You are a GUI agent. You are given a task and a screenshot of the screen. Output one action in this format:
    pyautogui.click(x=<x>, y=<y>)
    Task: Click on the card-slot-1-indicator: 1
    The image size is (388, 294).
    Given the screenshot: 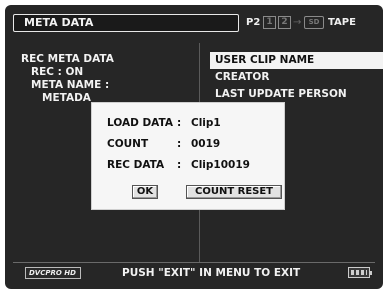 What is the action you would take?
    pyautogui.click(x=269, y=22)
    